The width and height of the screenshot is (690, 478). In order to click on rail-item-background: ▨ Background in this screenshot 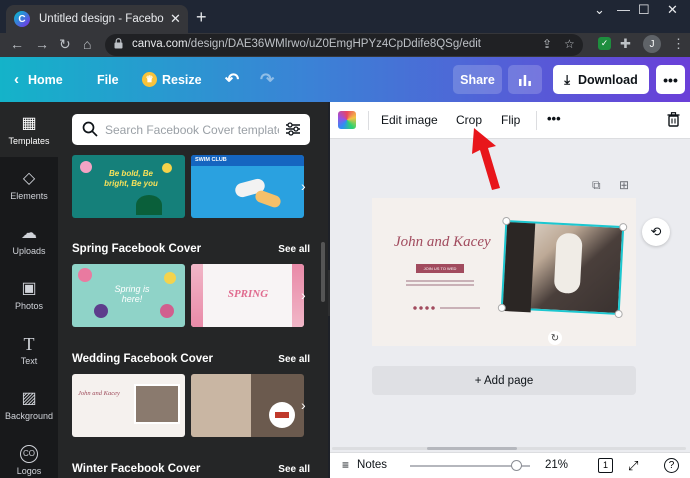, I will do `click(29, 404)`.